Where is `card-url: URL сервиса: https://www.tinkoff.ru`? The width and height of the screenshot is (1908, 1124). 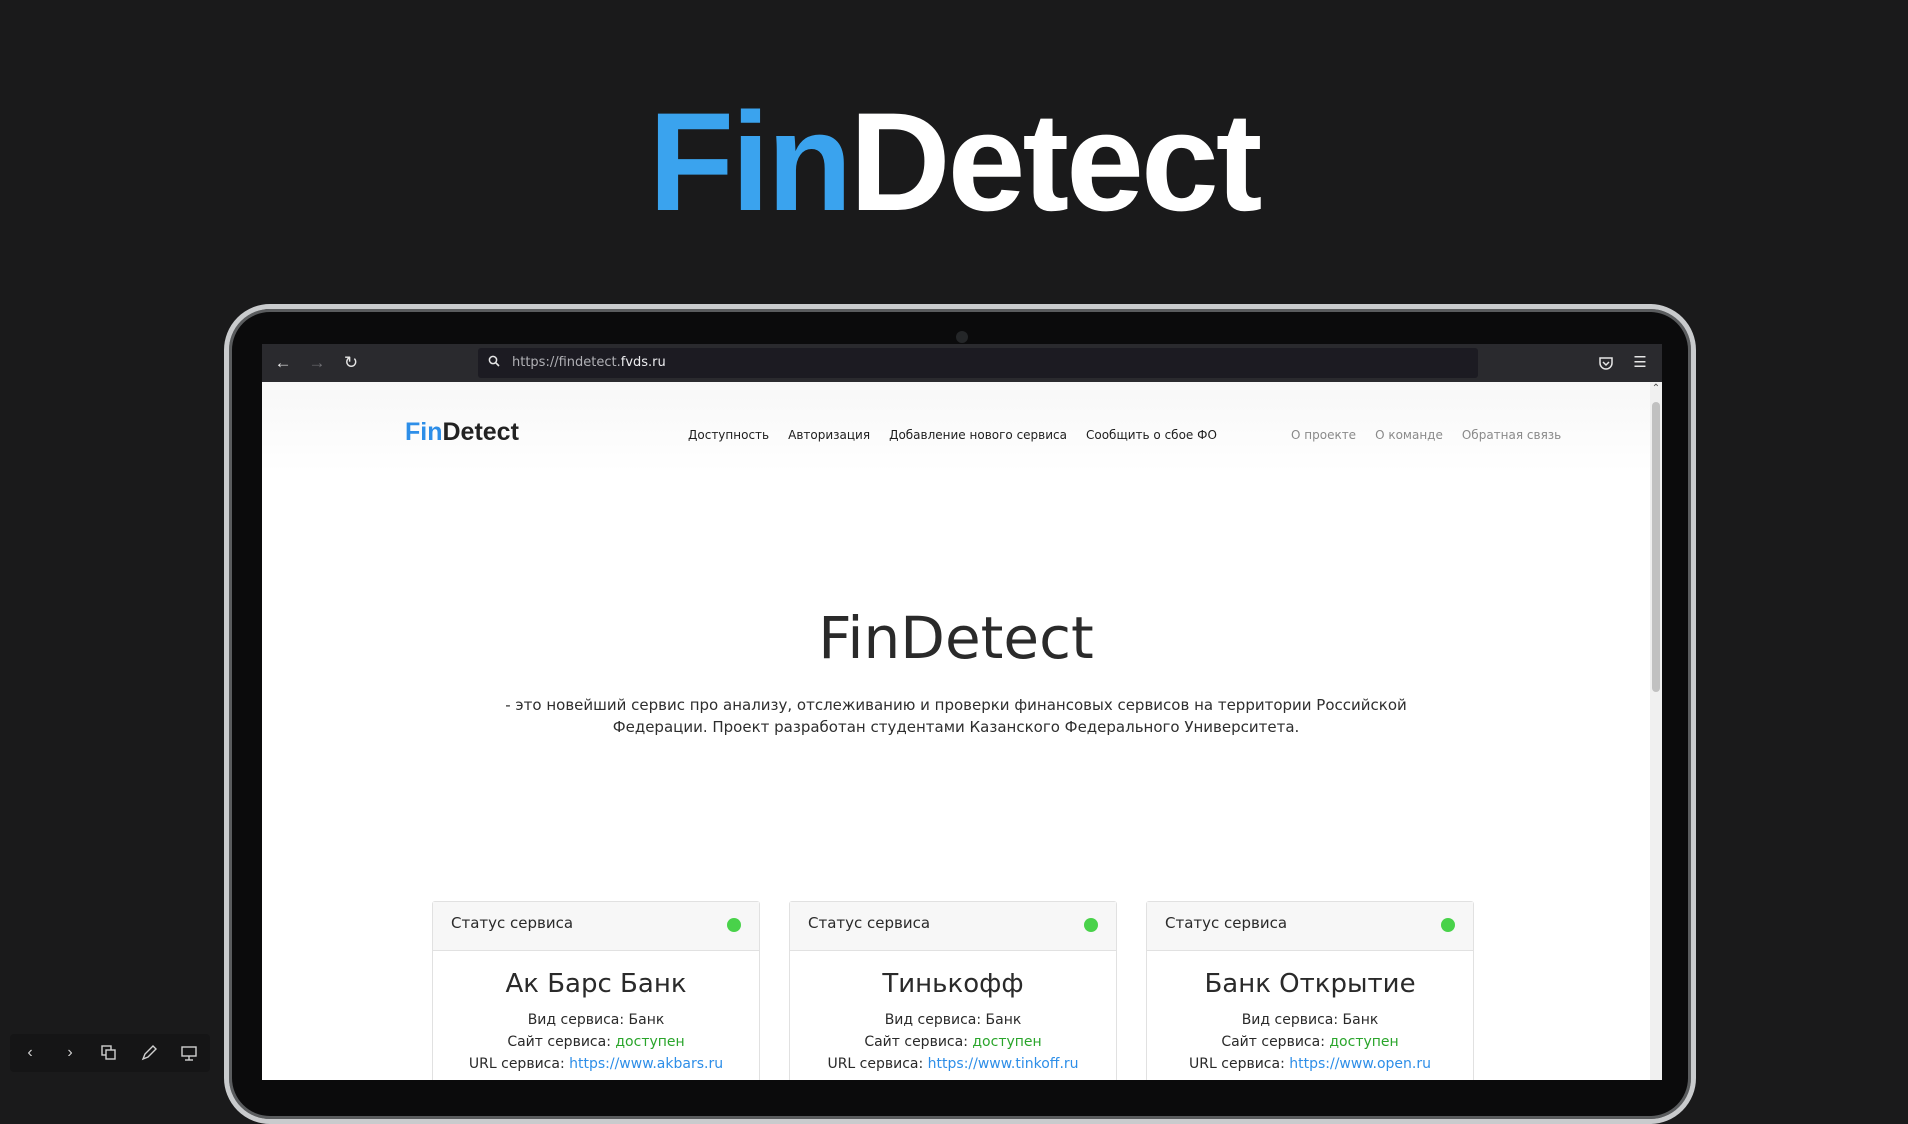 card-url: URL сервиса: https://www.tinkoff.ru is located at coordinates (953, 1064).